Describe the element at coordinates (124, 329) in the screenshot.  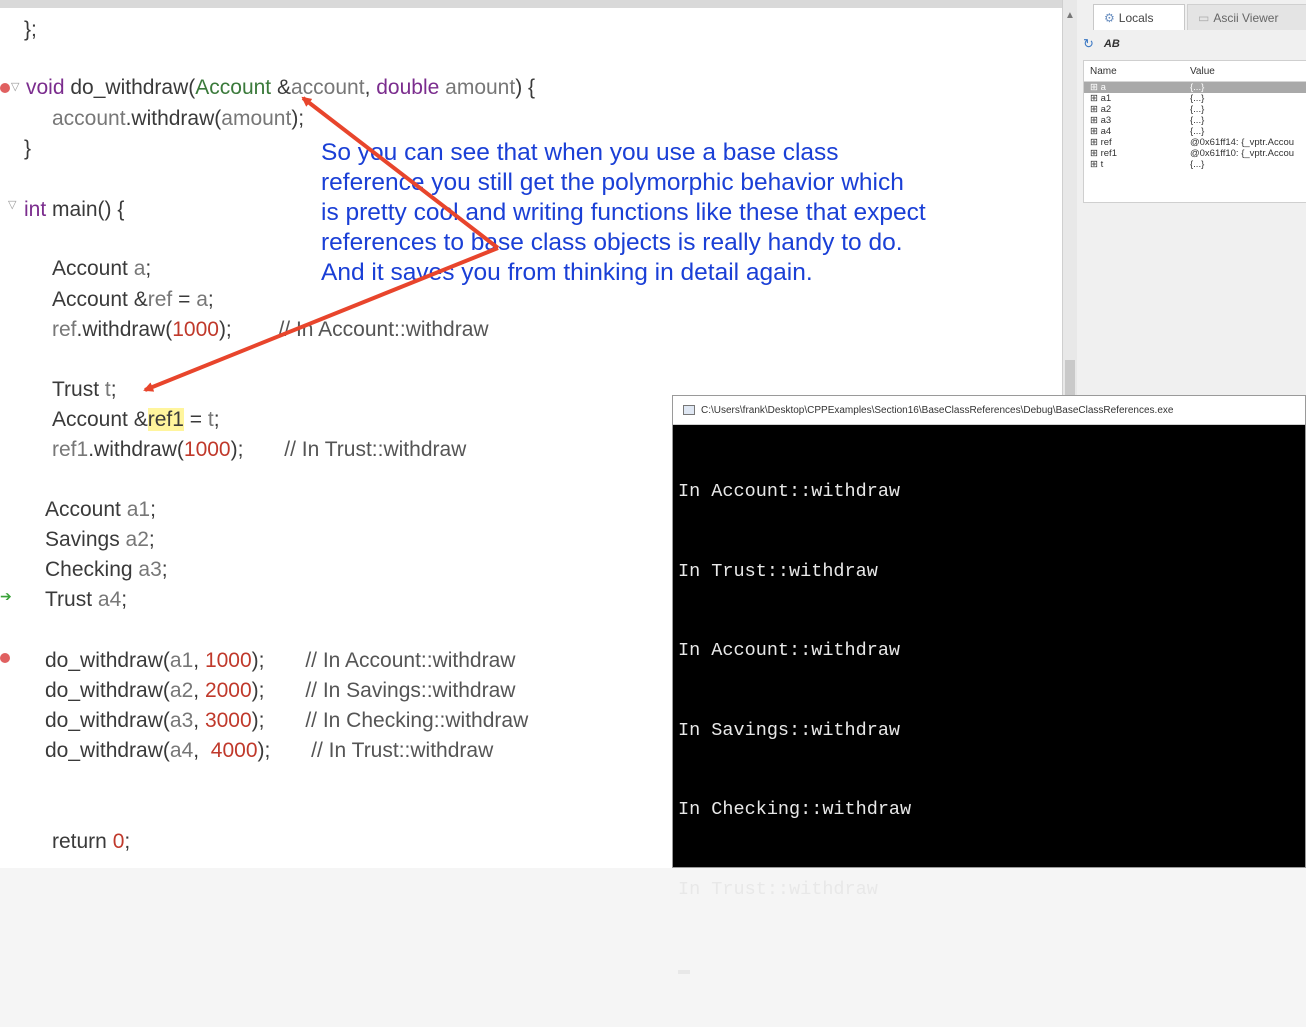
I see `code-token: .withdraw(` at that location.